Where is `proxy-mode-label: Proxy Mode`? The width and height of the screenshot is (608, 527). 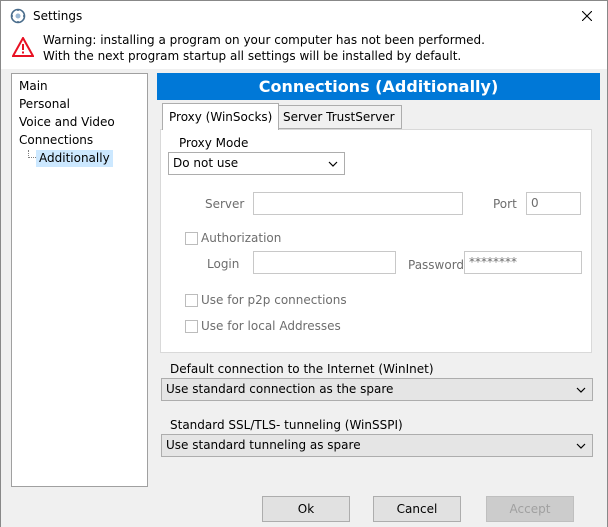
proxy-mode-label: Proxy Mode is located at coordinates (214, 143).